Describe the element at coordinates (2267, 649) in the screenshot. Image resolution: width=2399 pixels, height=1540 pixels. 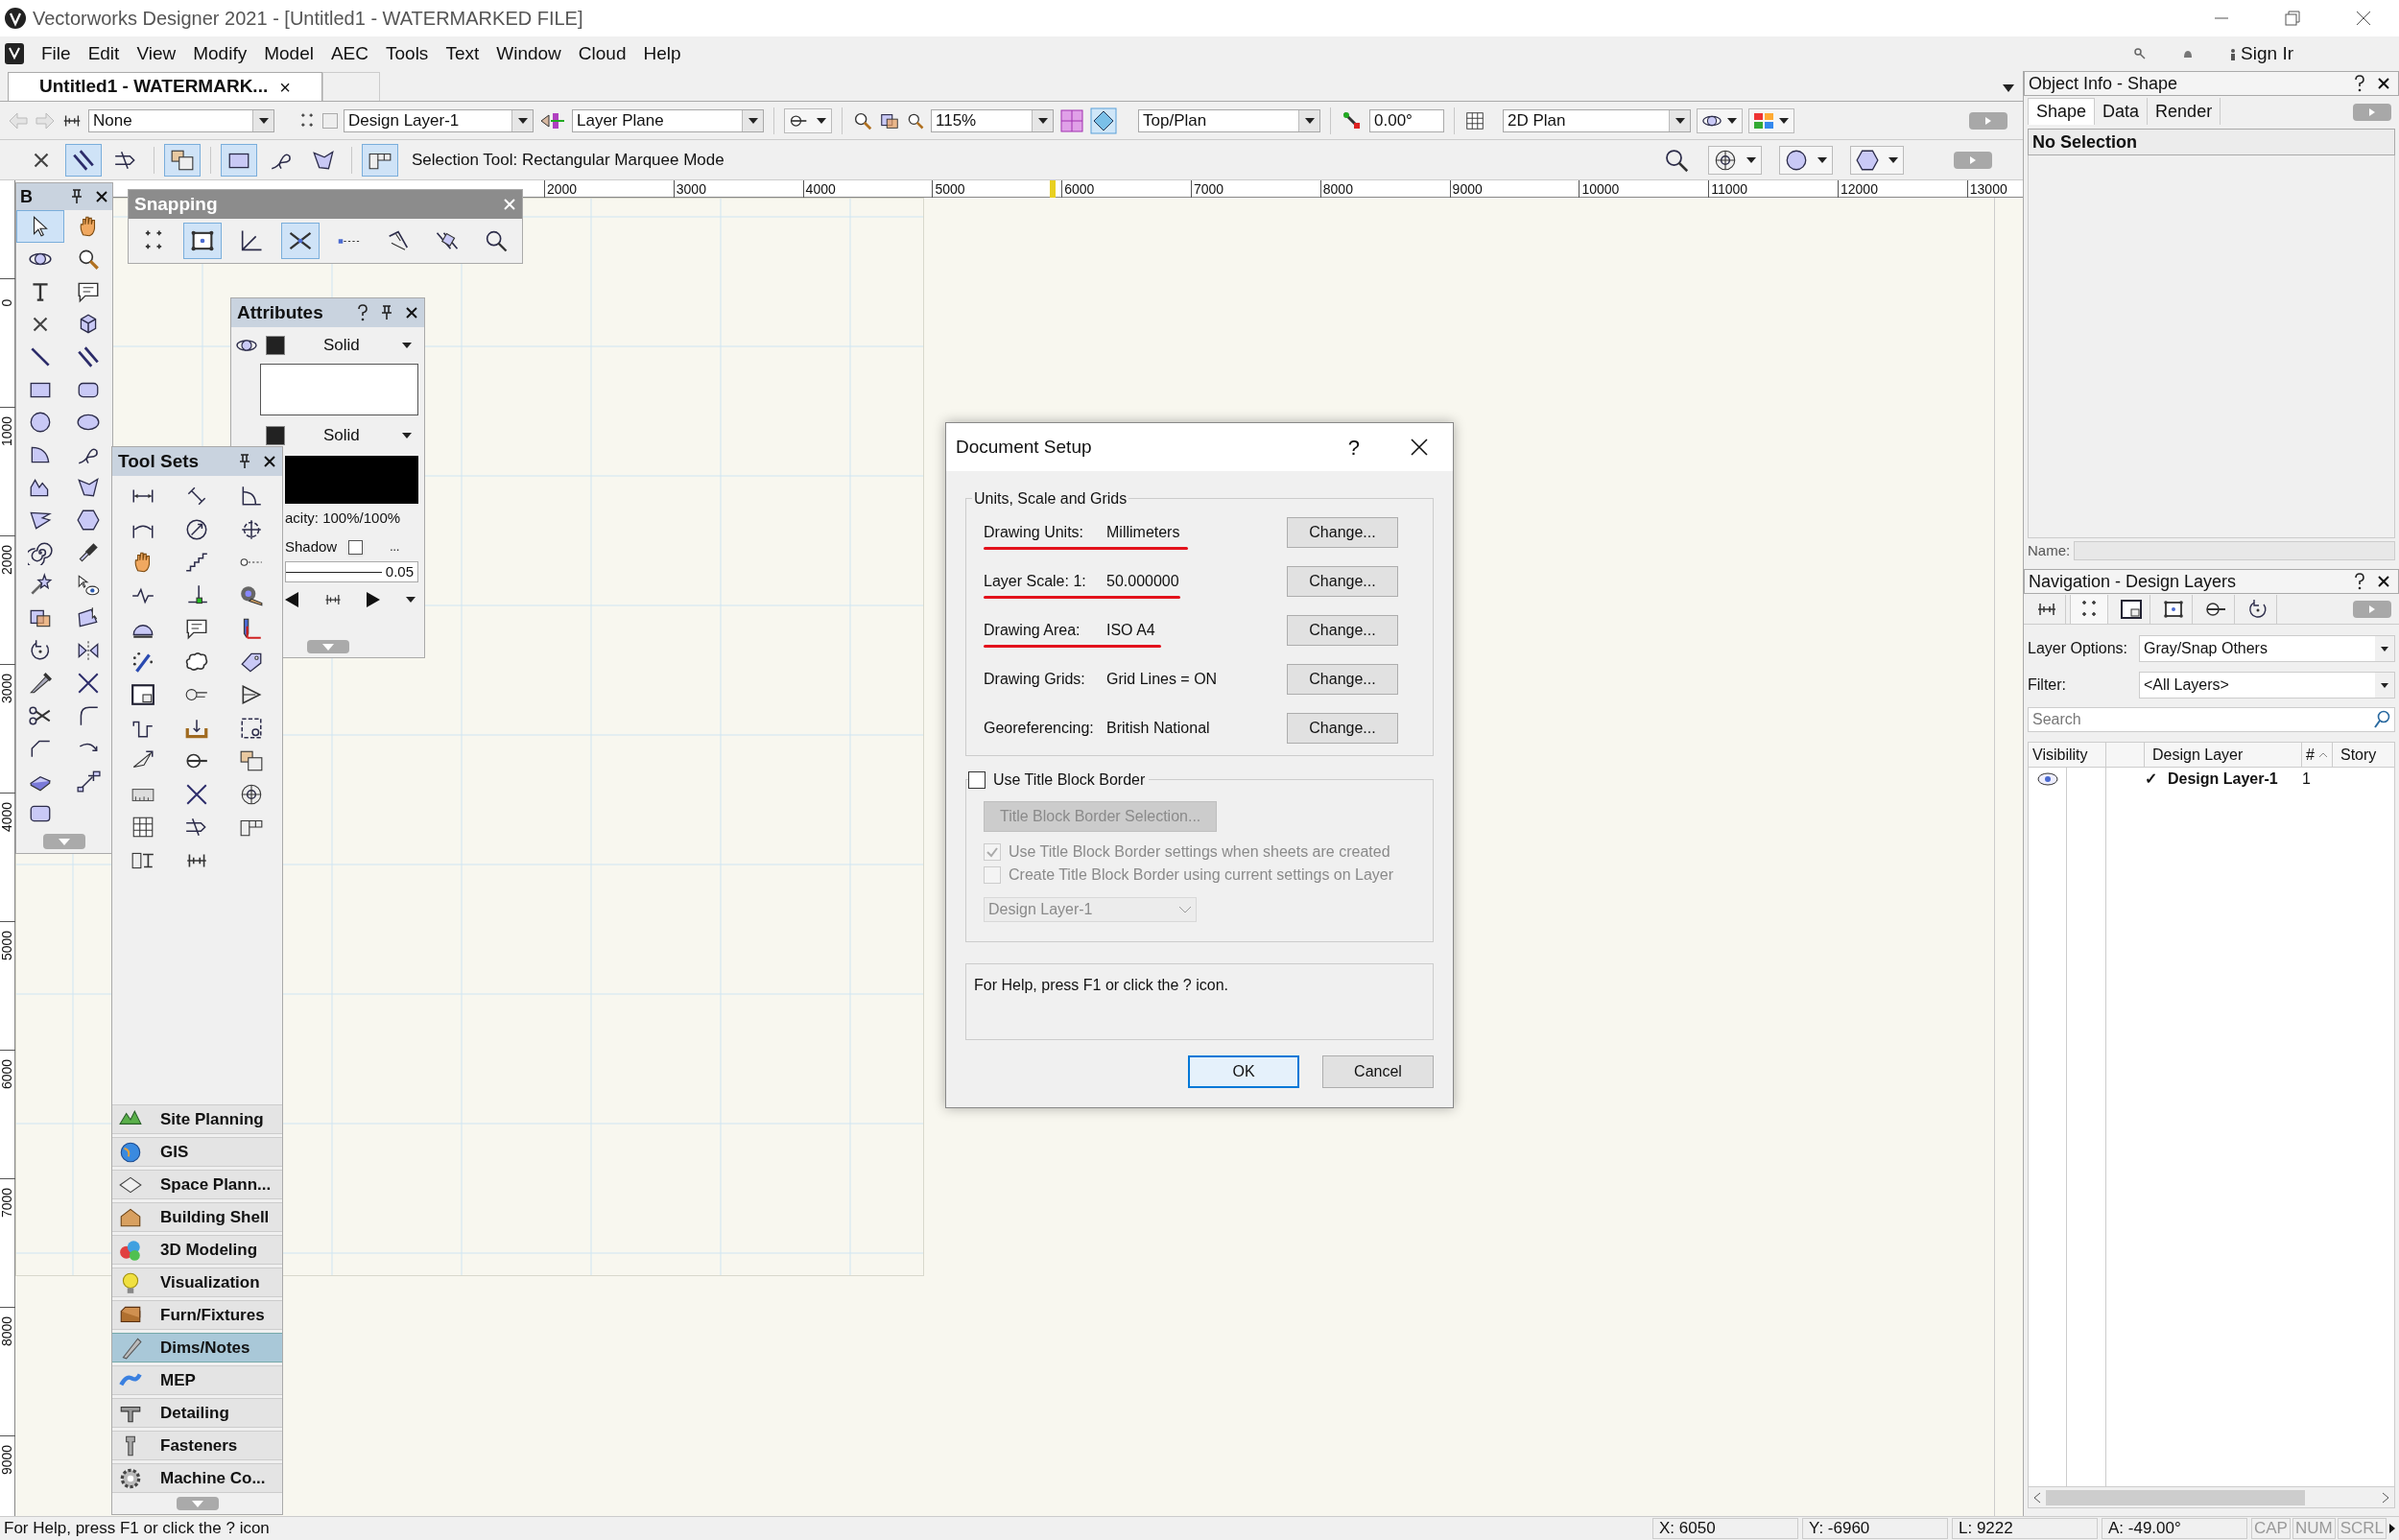
I see `layer-options-dropdown: Gray/Snap Others` at that location.